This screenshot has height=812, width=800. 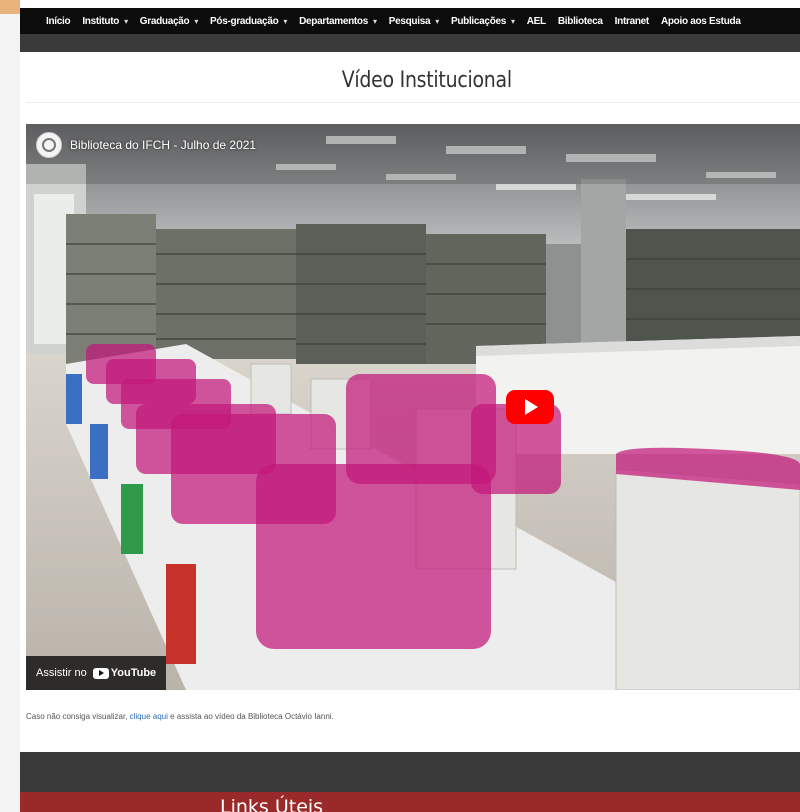 What do you see at coordinates (410, 43) in the screenshot?
I see `secondary-bar` at bounding box center [410, 43].